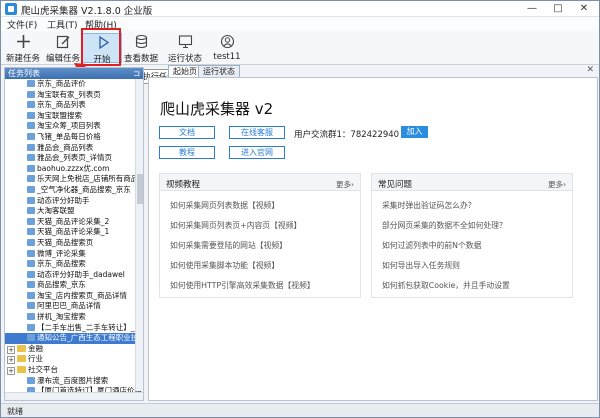 This screenshot has height=418, width=600. Describe the element at coordinates (224, 205) in the screenshot. I see `video-link: 如何采集网页列表数据【视频】` at that location.